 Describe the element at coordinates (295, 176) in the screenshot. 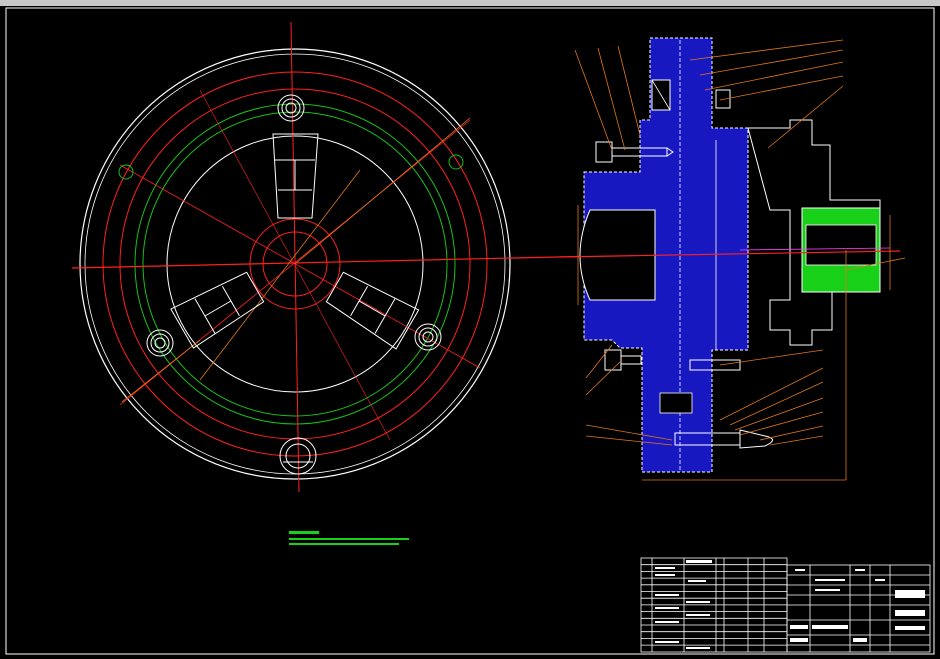

I see `jaw-top` at that location.